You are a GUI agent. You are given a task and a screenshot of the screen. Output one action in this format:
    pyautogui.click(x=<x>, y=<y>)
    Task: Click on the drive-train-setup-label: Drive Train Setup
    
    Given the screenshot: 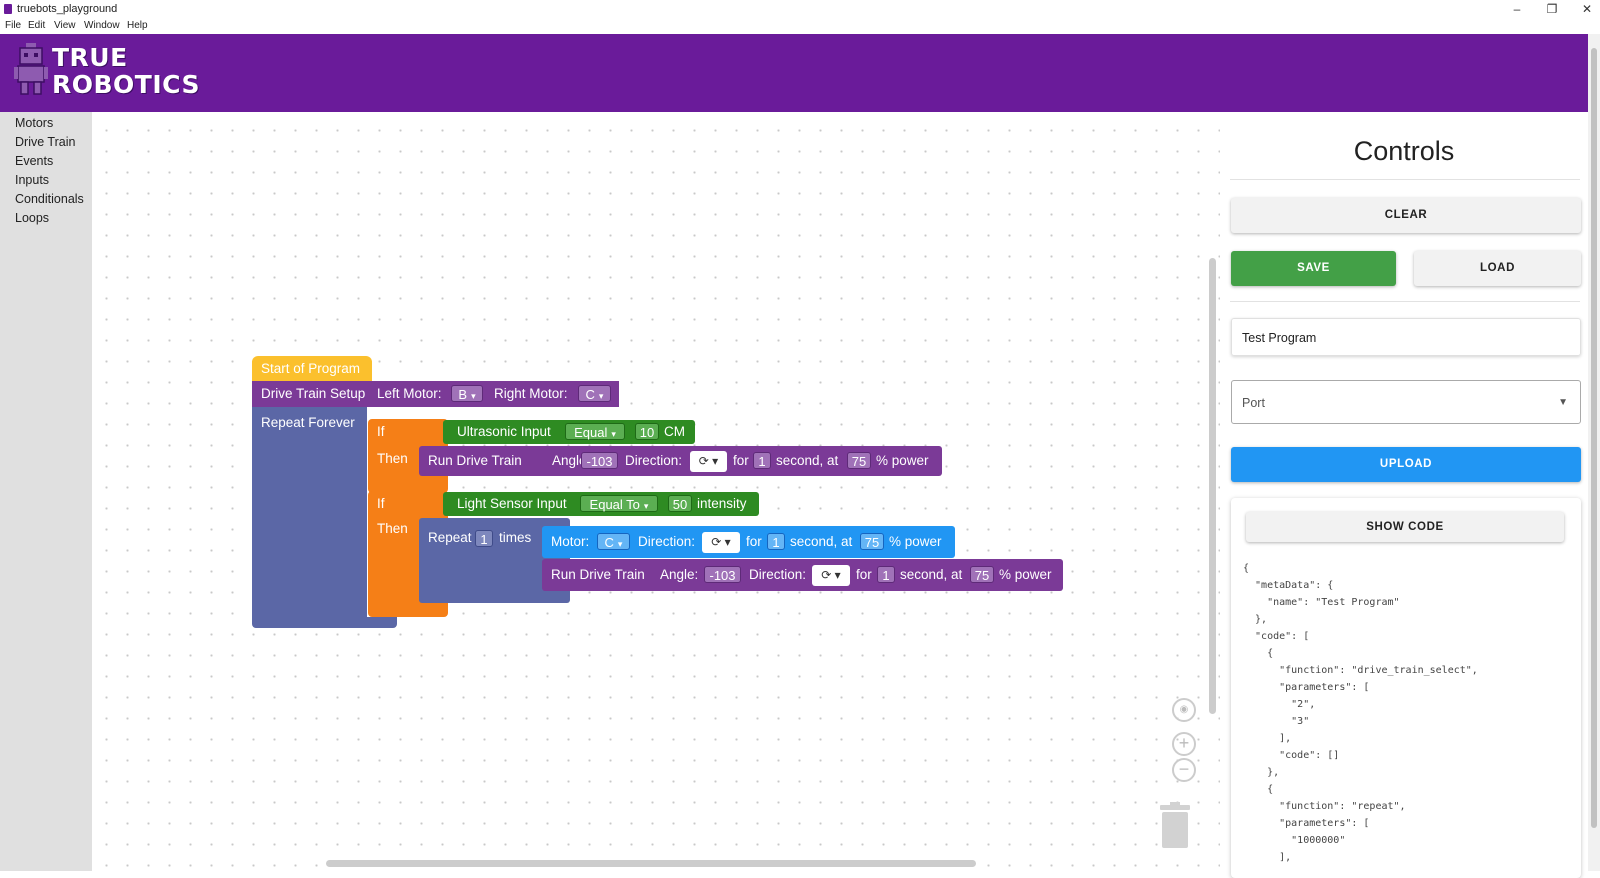 What is the action you would take?
    pyautogui.click(x=313, y=393)
    